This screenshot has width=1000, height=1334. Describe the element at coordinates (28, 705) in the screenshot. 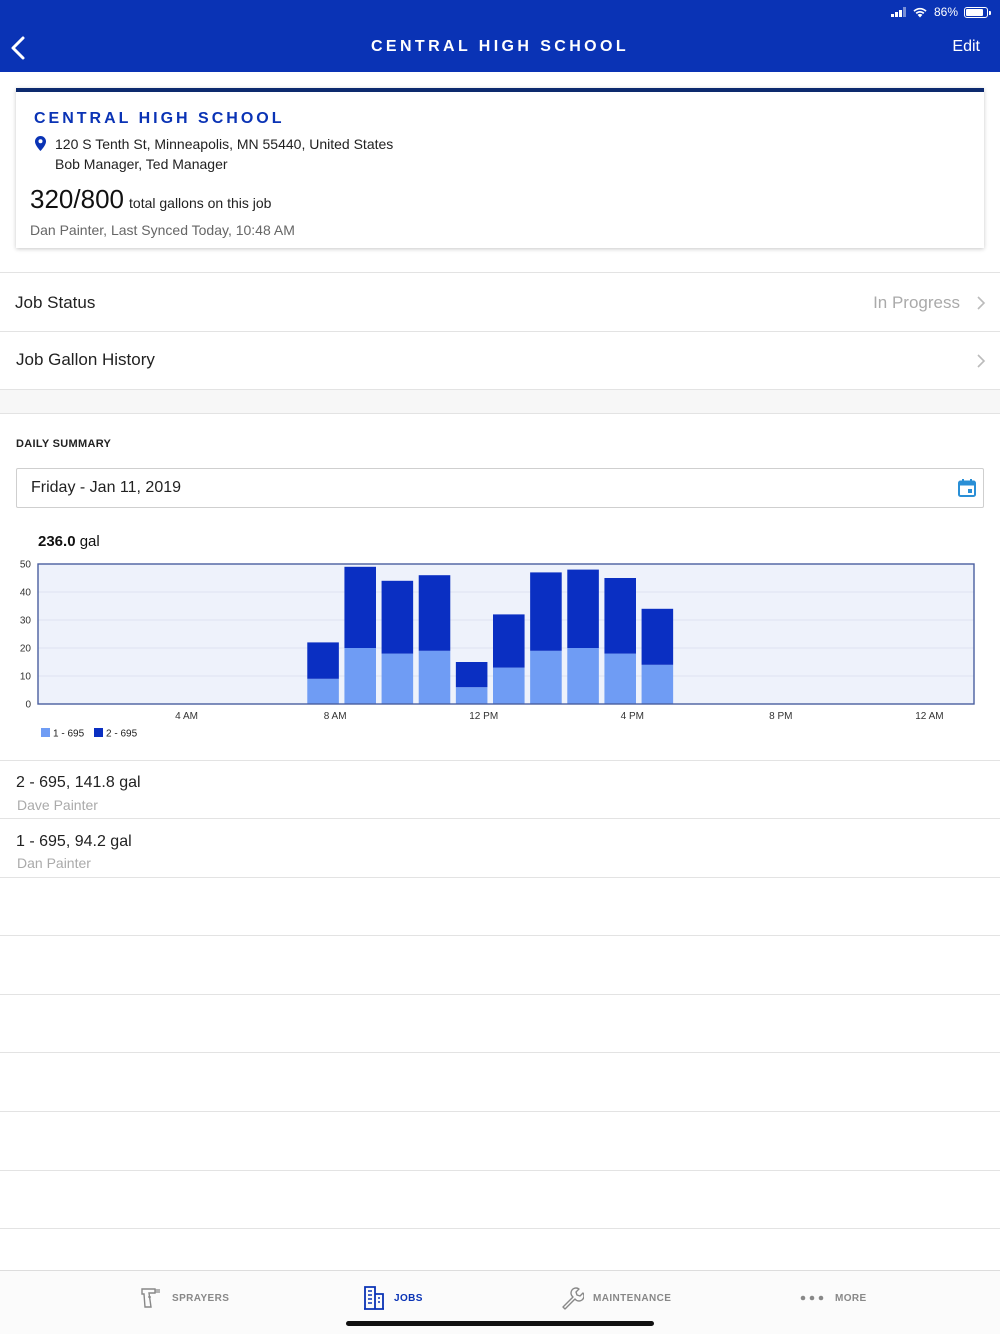

I see `y-tick-label: 0` at that location.